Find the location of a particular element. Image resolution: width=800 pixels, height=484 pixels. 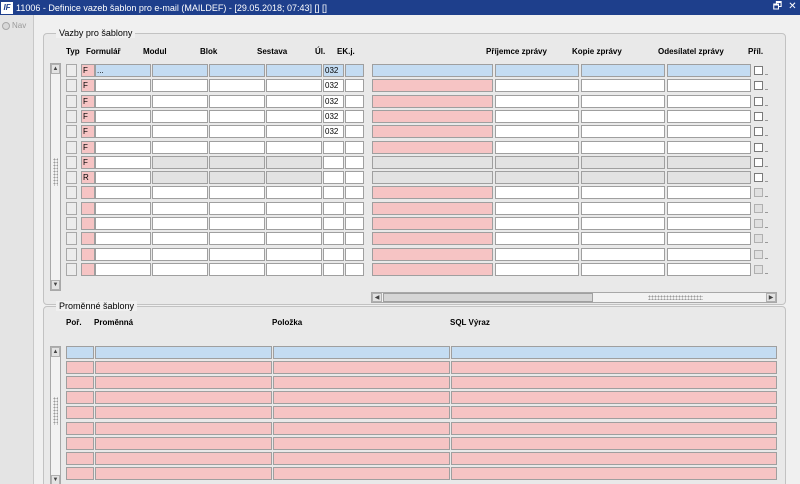

promenne-vertical-scrollbar: ▲ ▼ is located at coordinates (55, 415).